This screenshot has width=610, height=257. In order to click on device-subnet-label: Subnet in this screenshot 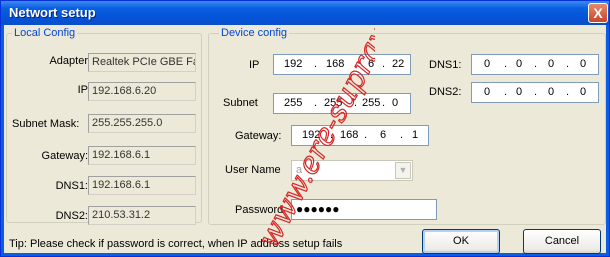, I will do `click(240, 103)`.